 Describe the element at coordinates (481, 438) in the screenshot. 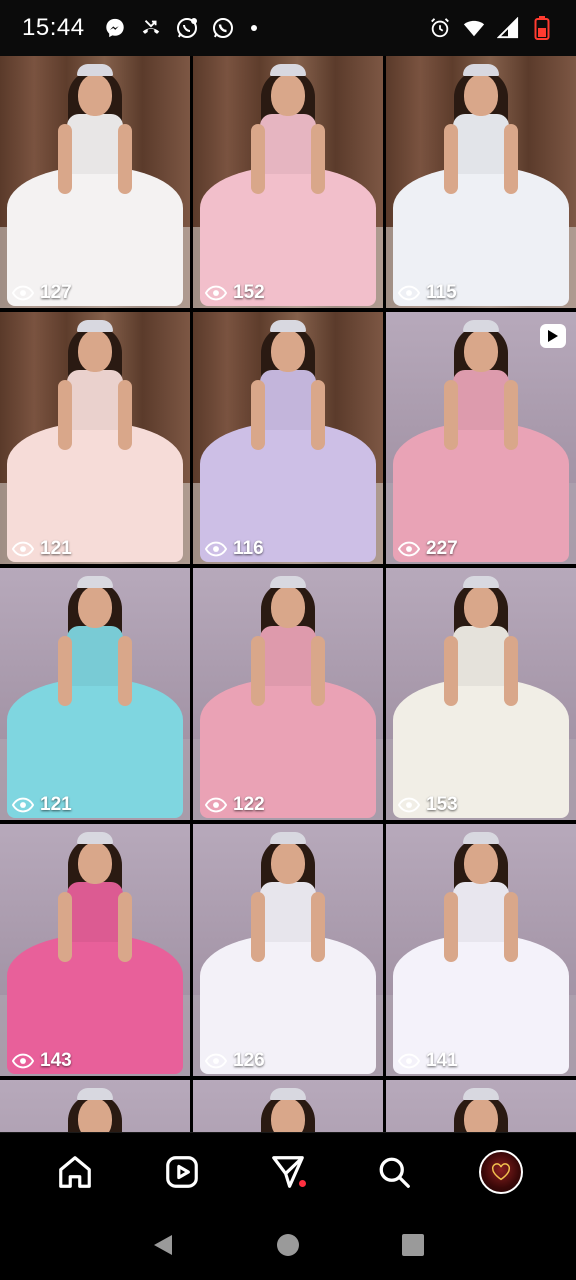

I see `post-thumbnail: 227` at that location.